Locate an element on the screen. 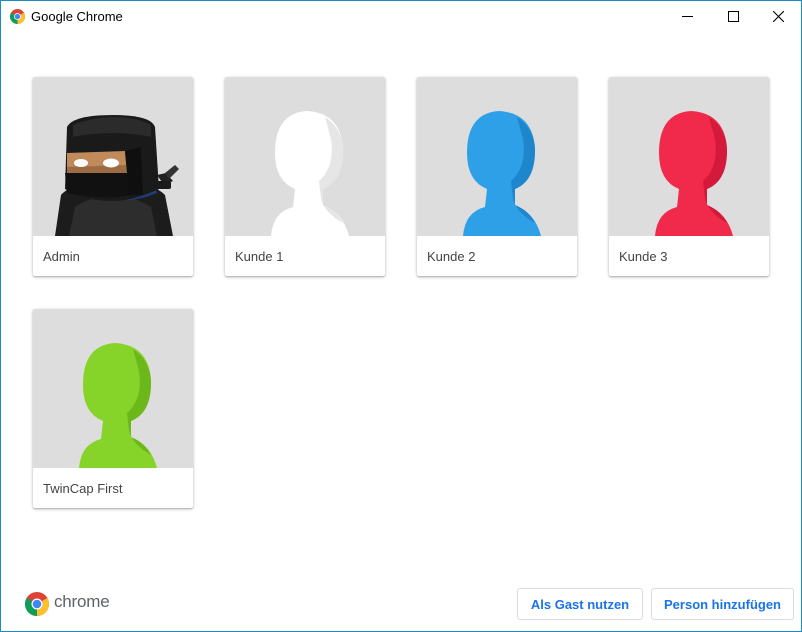 The width and height of the screenshot is (802, 632). chrome-brand-text: chrome is located at coordinates (82, 601).